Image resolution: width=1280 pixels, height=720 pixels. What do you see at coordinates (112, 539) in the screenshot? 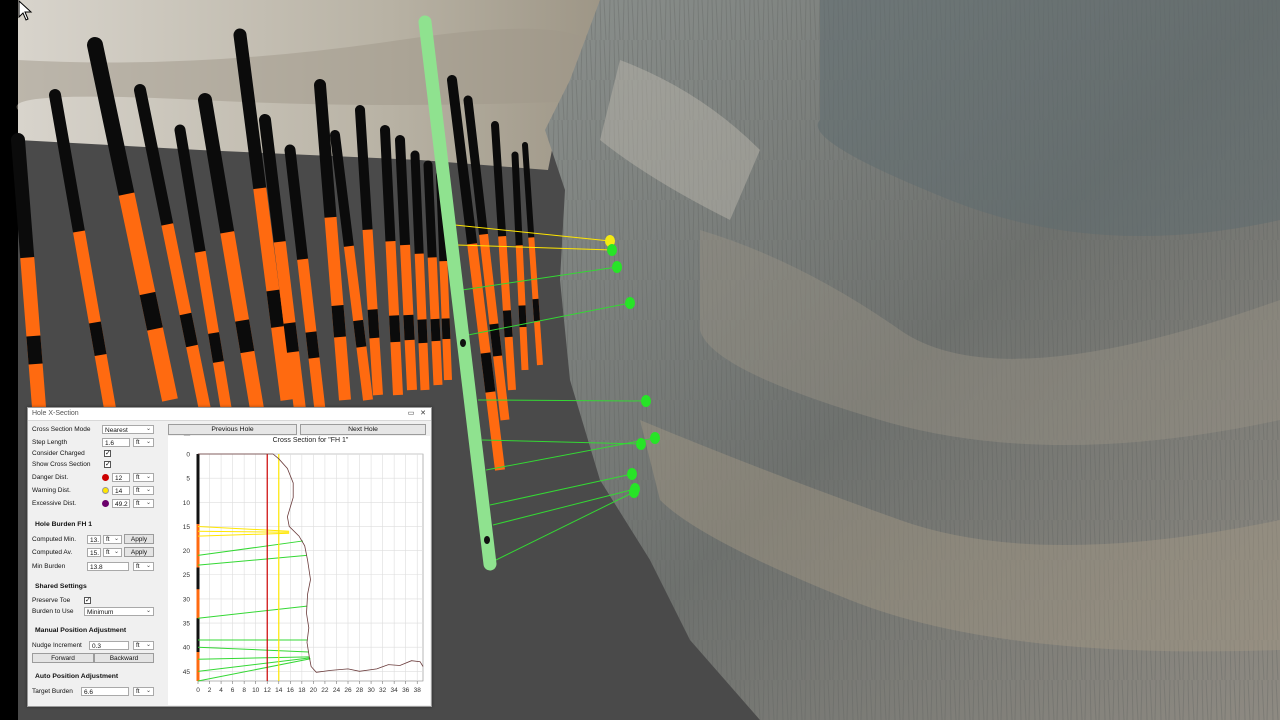
I see `computed-min-unit: ft` at bounding box center [112, 539].